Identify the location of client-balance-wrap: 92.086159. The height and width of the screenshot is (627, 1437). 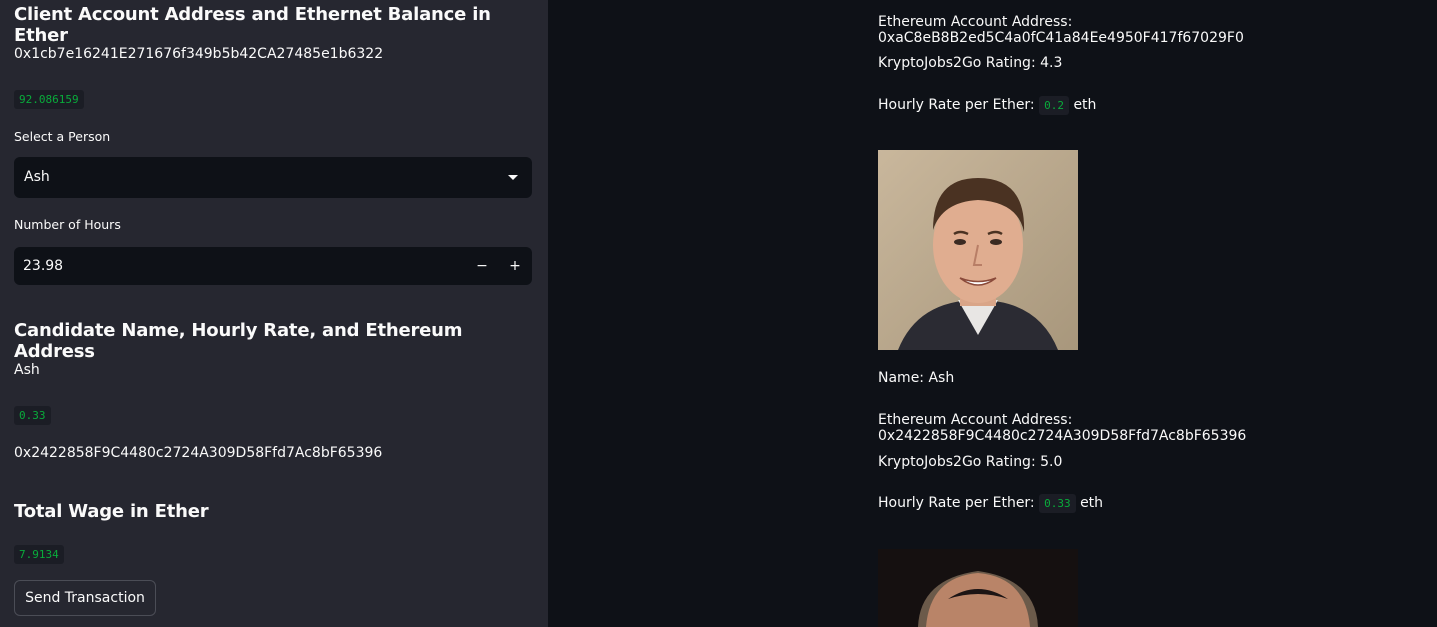
(49, 98).